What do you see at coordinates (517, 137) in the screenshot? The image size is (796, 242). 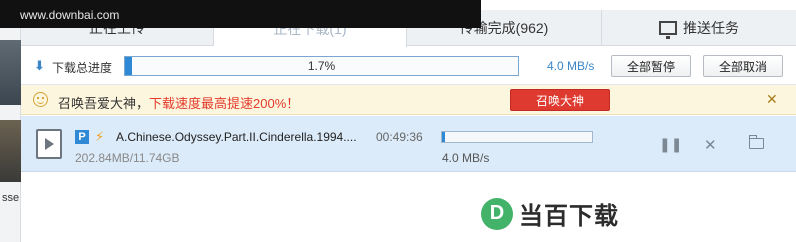 I see `task-progress-bar` at bounding box center [517, 137].